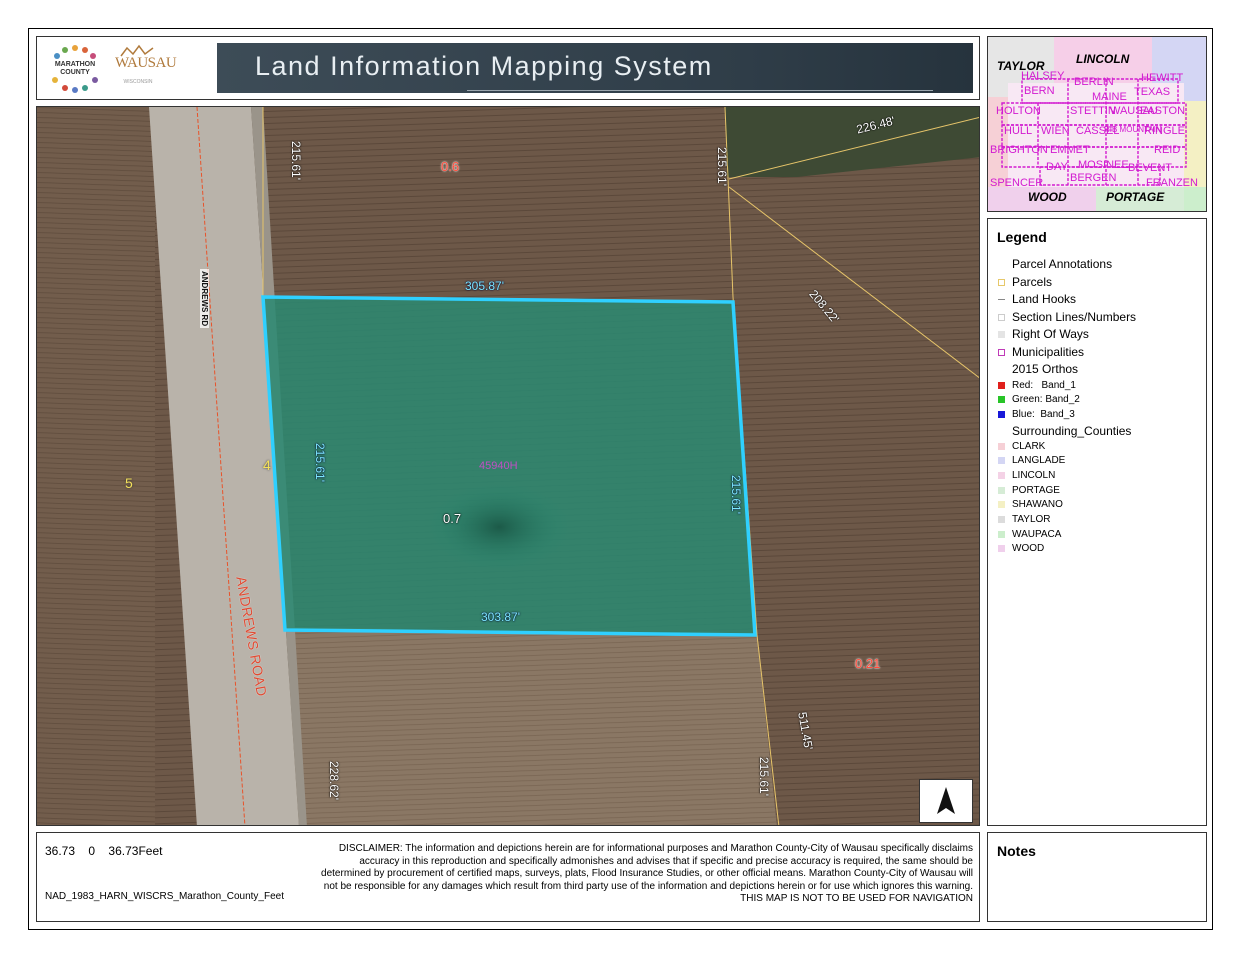  What do you see at coordinates (700, 90) in the screenshot?
I see `banner-rule` at bounding box center [700, 90].